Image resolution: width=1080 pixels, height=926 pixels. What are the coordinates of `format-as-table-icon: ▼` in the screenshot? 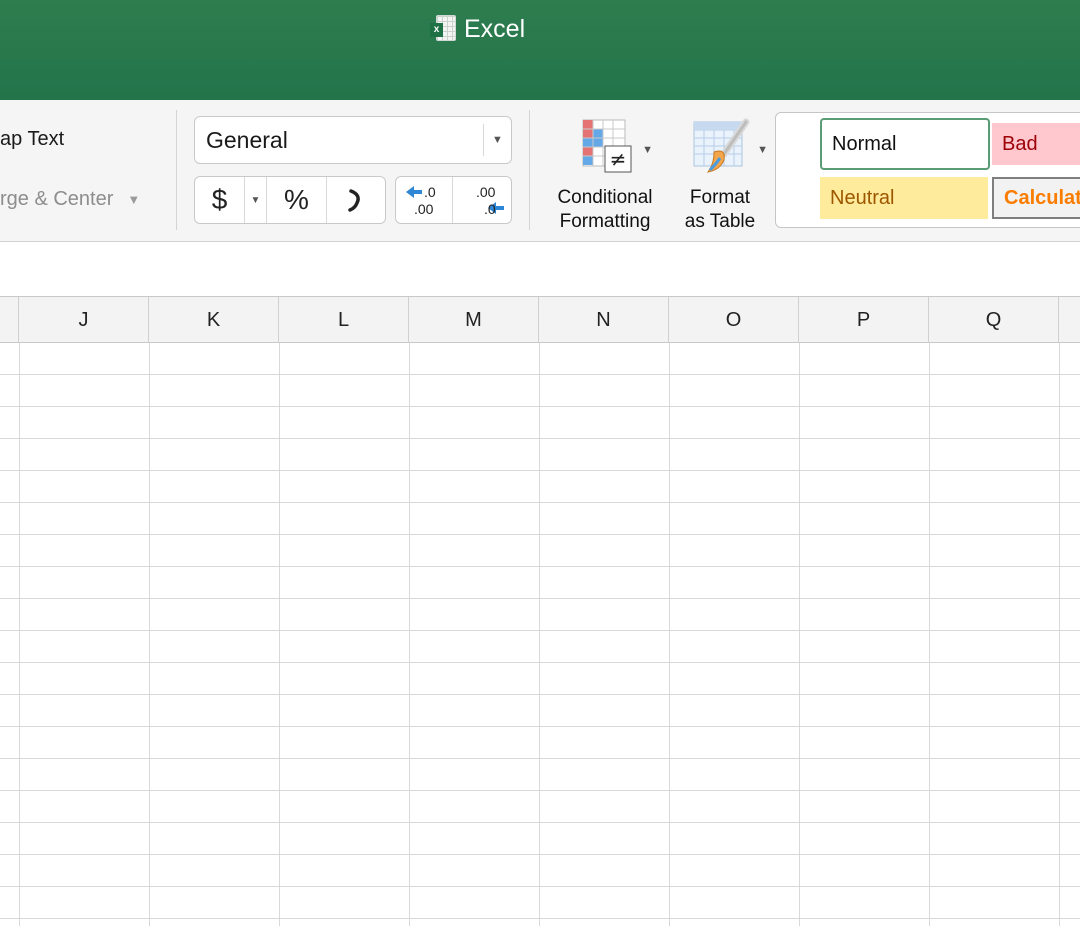 It's located at (729, 146).